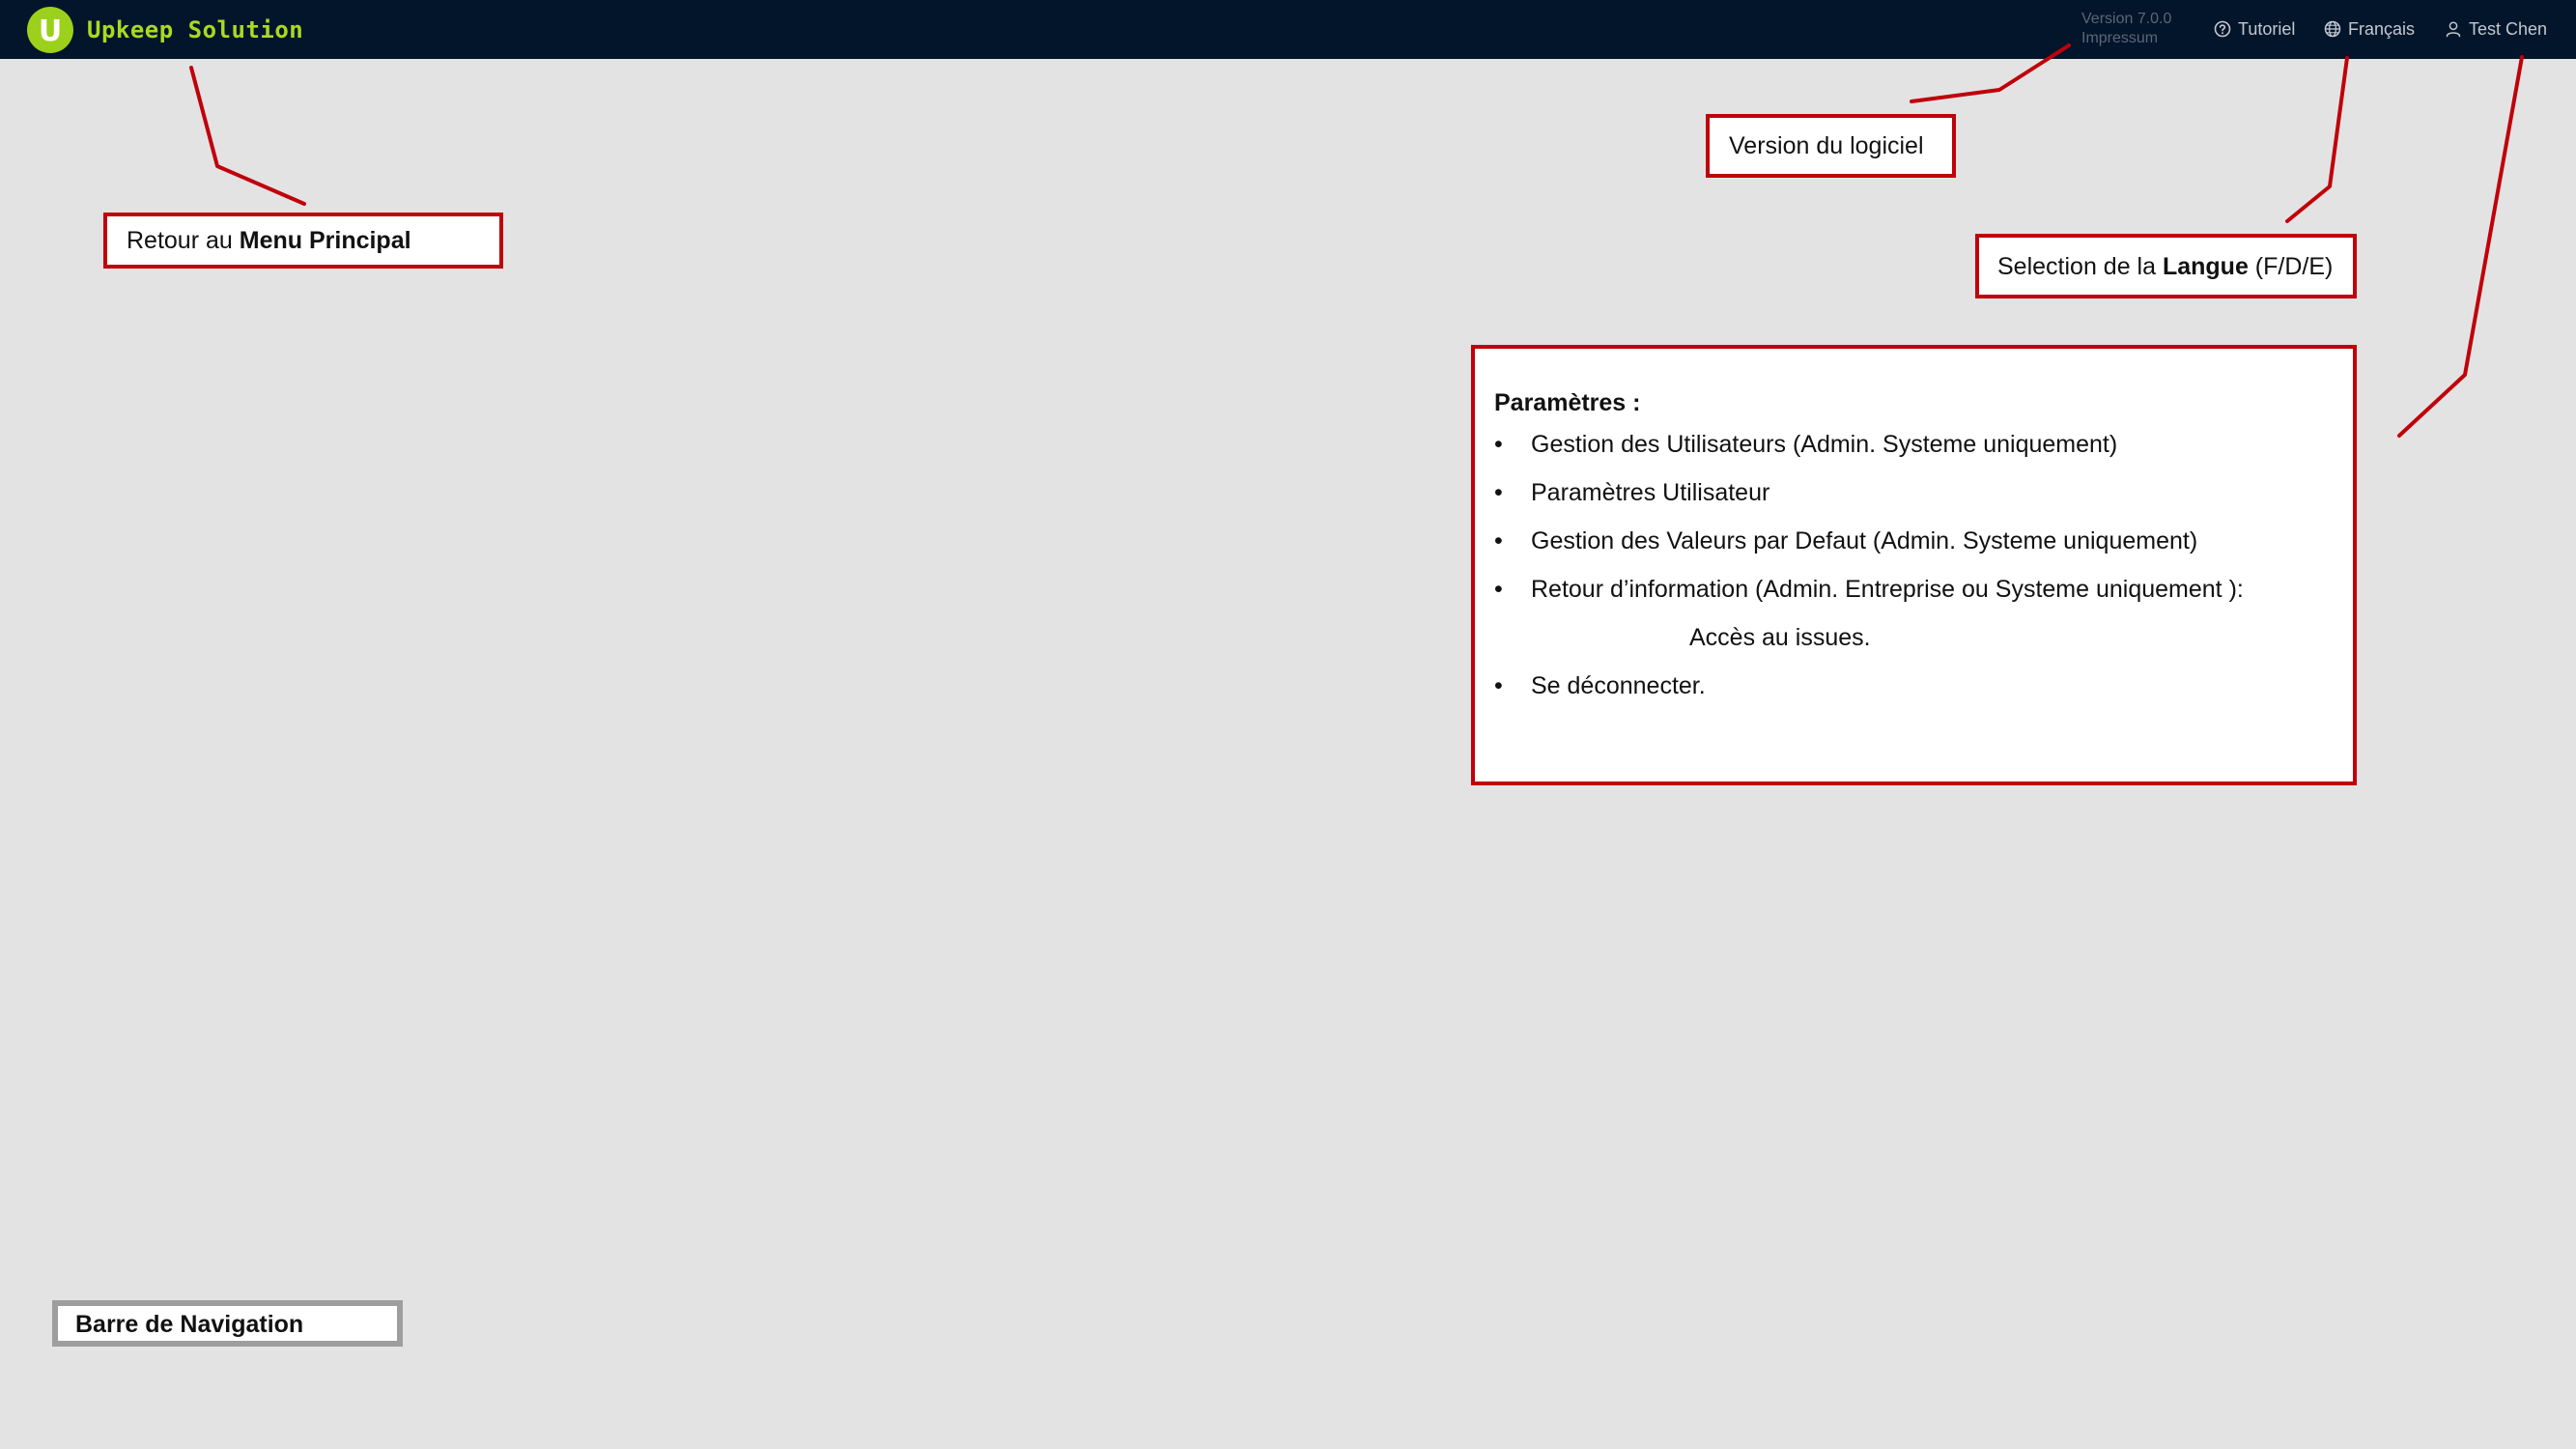 This screenshot has height=1449, width=2576. I want to click on impressum-link: Impressum, so click(2126, 38).